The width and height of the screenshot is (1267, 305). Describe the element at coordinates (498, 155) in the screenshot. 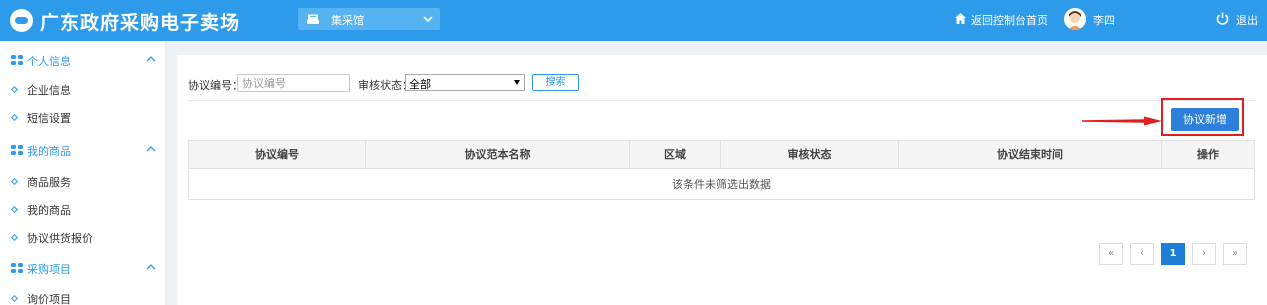

I see `column-header: 协议范本名称` at that location.